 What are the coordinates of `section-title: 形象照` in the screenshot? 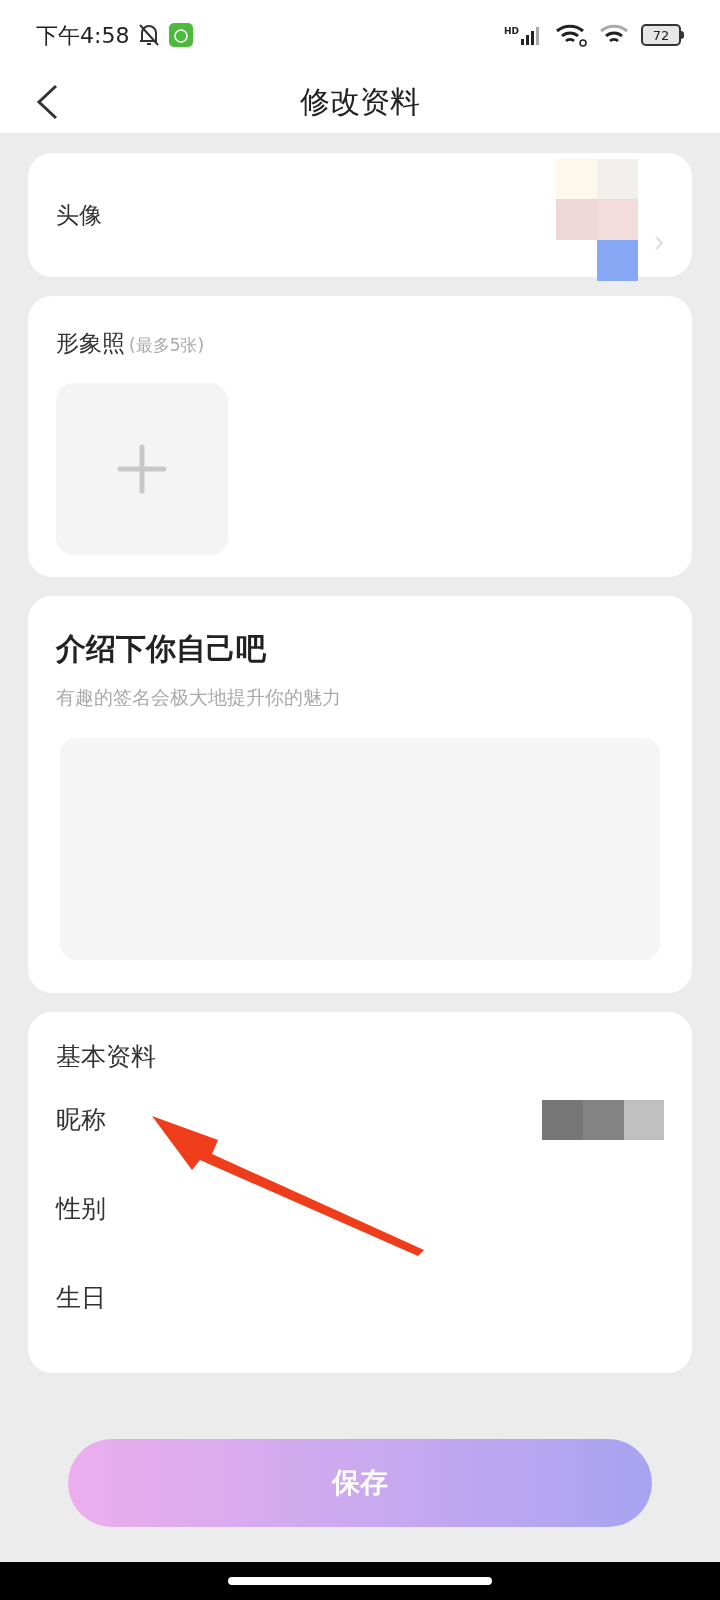 It's located at (90, 343).